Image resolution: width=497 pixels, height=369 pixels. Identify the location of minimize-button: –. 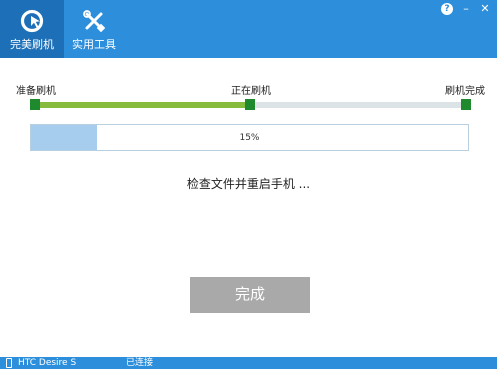
(466, 9).